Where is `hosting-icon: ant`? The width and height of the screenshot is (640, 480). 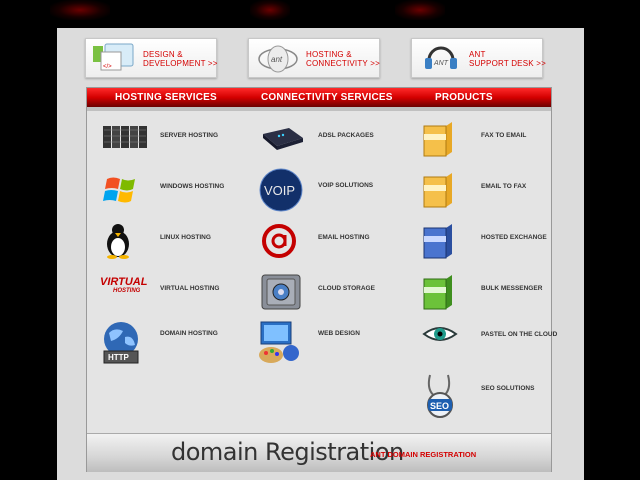
hosting-icon: ant is located at coordinates (278, 59).